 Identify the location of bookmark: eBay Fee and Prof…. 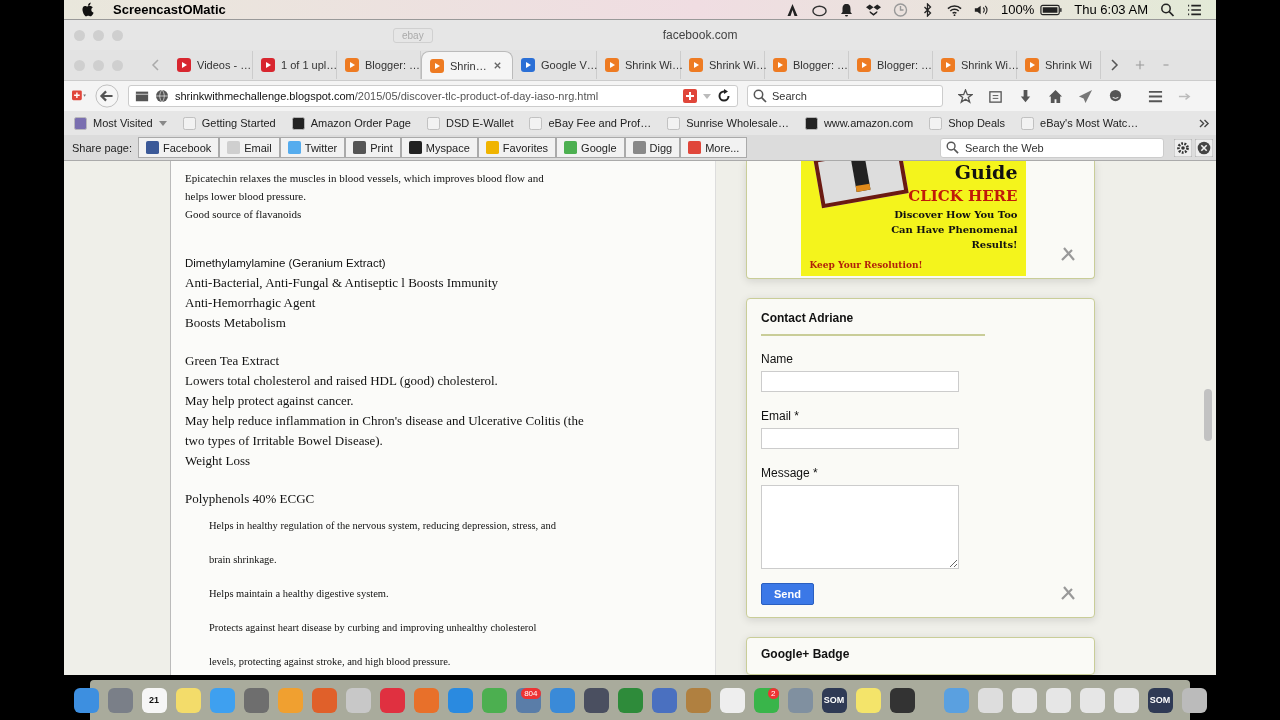
(590, 123).